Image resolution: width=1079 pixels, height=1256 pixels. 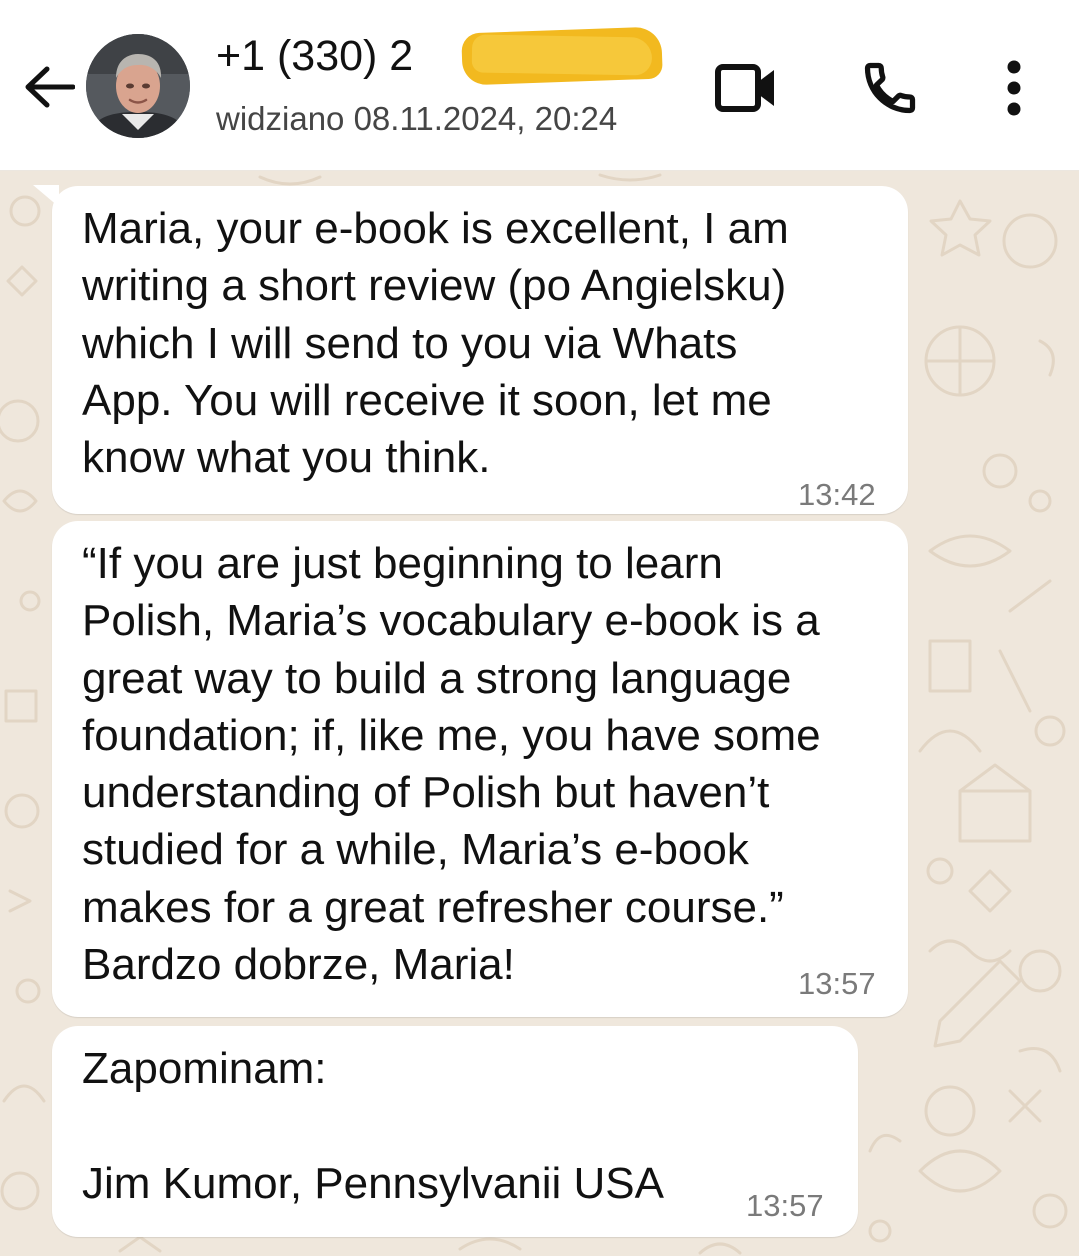 What do you see at coordinates (837, 494) in the screenshot?
I see `message-timestamp: 13:42` at bounding box center [837, 494].